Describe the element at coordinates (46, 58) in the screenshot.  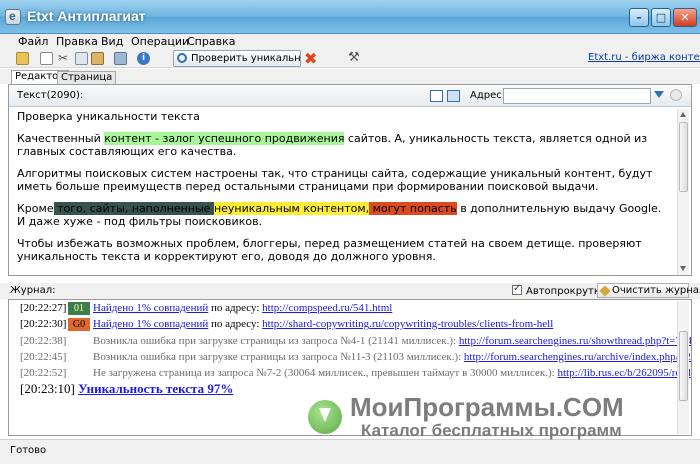
I see `new-document-icon` at that location.